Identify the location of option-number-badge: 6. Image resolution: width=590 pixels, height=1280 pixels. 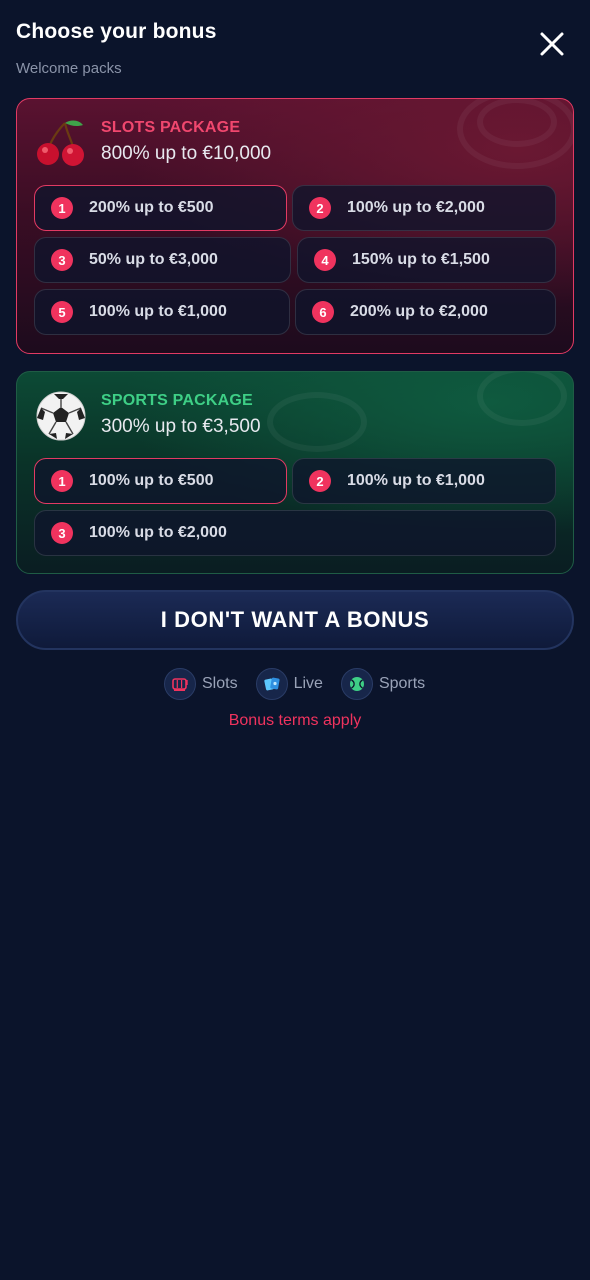
(323, 312).